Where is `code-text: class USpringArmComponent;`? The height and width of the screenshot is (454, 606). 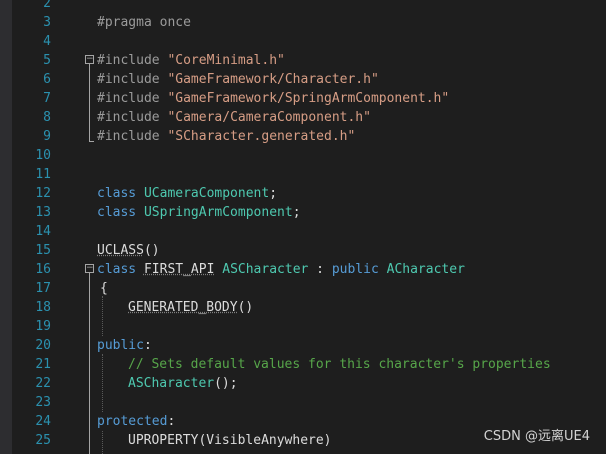
code-text: class USpringArmComponent; is located at coordinates (199, 212).